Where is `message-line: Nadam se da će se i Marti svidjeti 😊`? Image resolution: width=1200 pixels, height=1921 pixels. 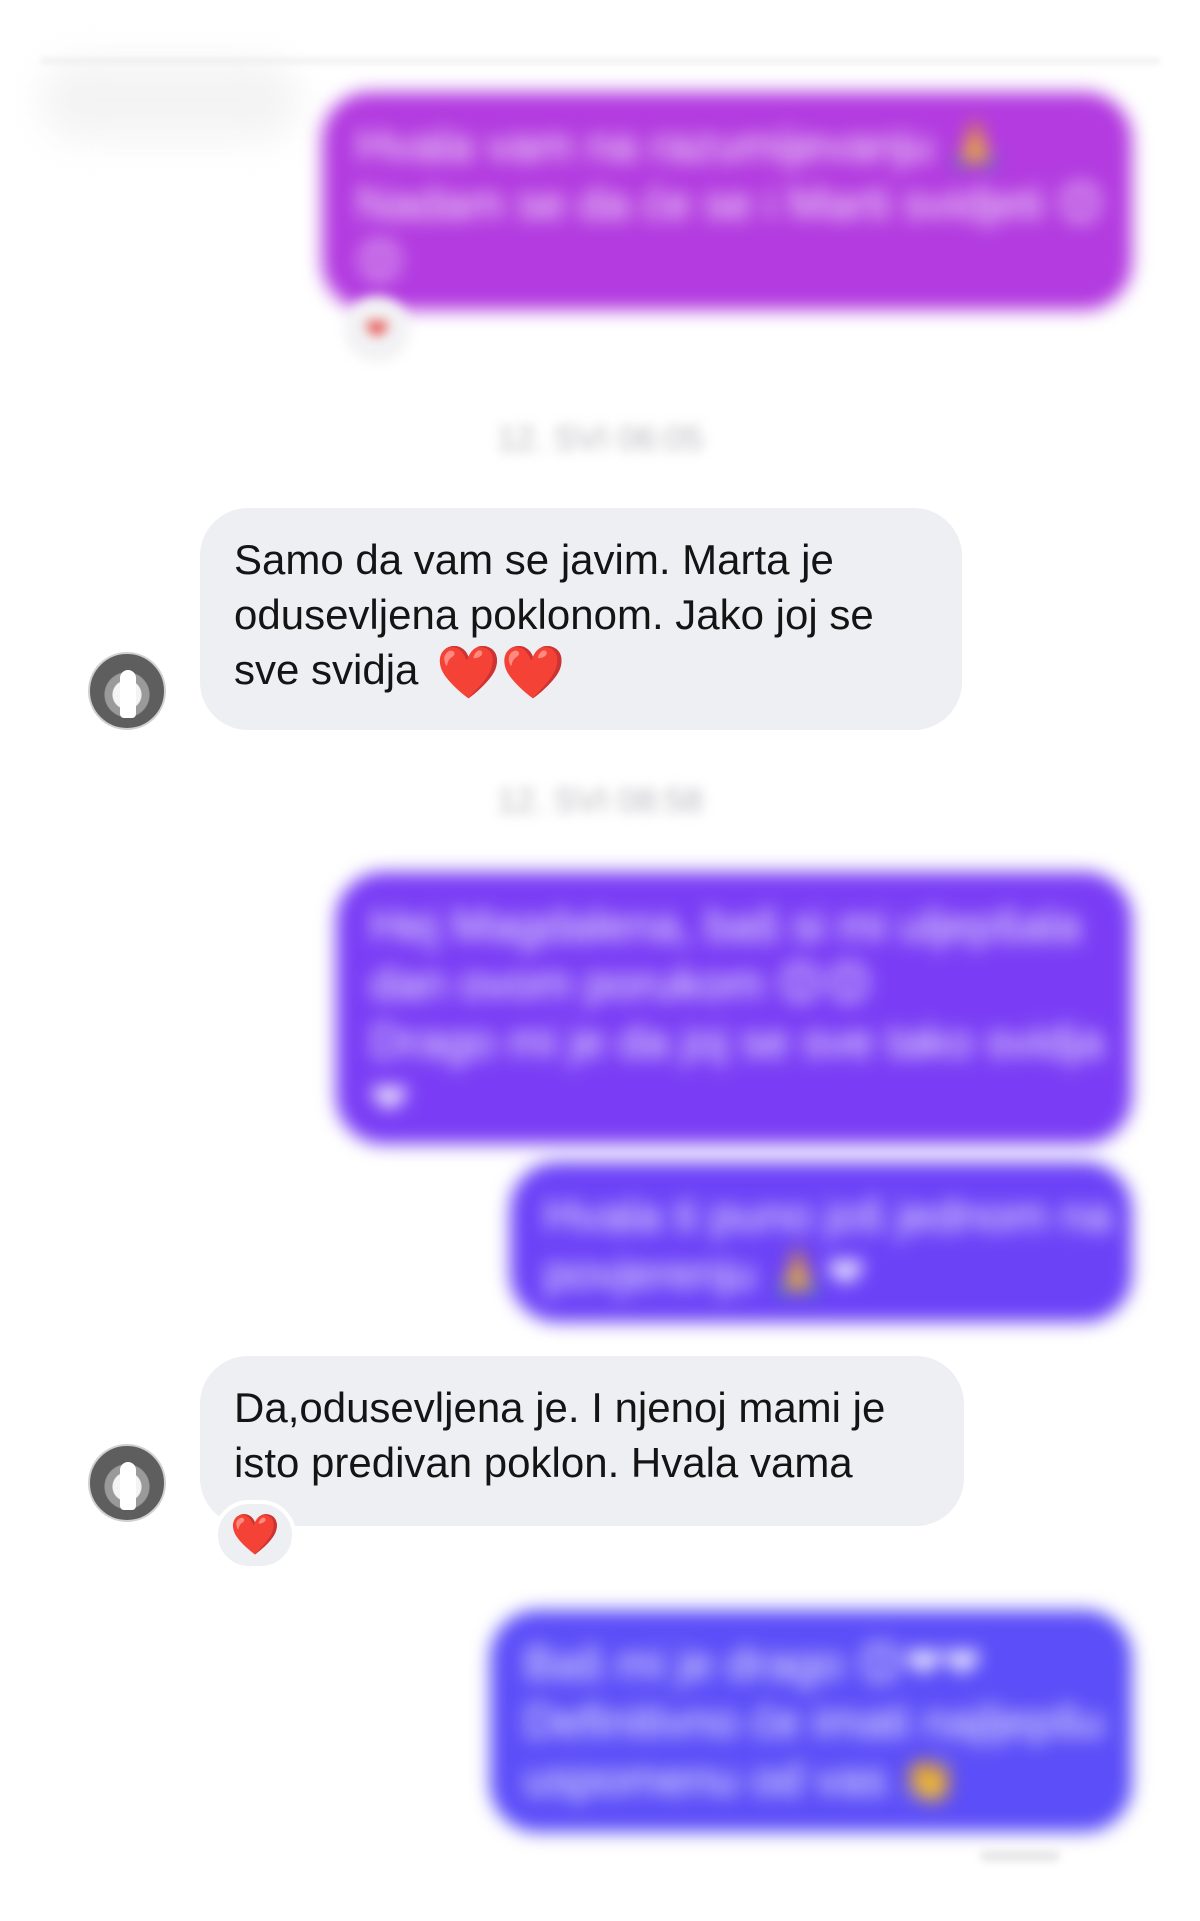 message-line: Nadam se da će se i Marti svidjeti 😊 is located at coordinates (730, 203).